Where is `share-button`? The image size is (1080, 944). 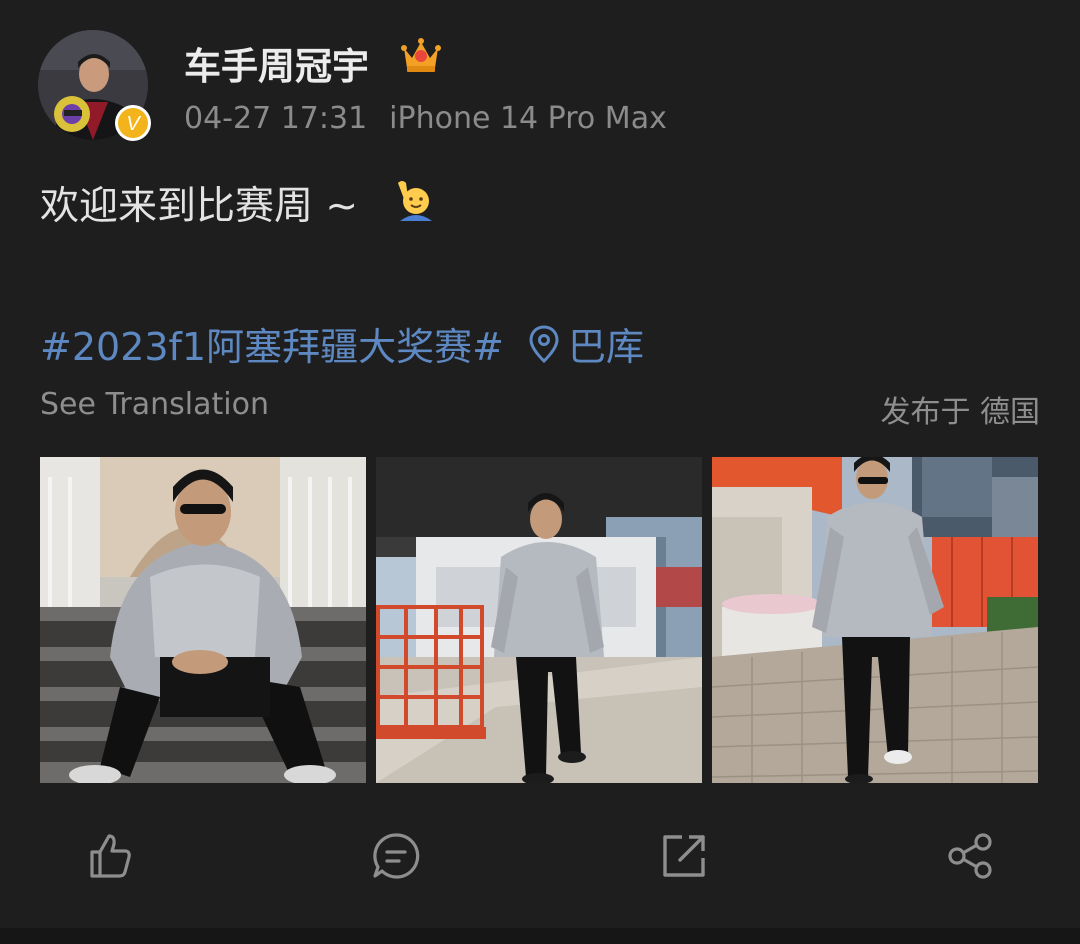
share-button is located at coordinates (970, 856).